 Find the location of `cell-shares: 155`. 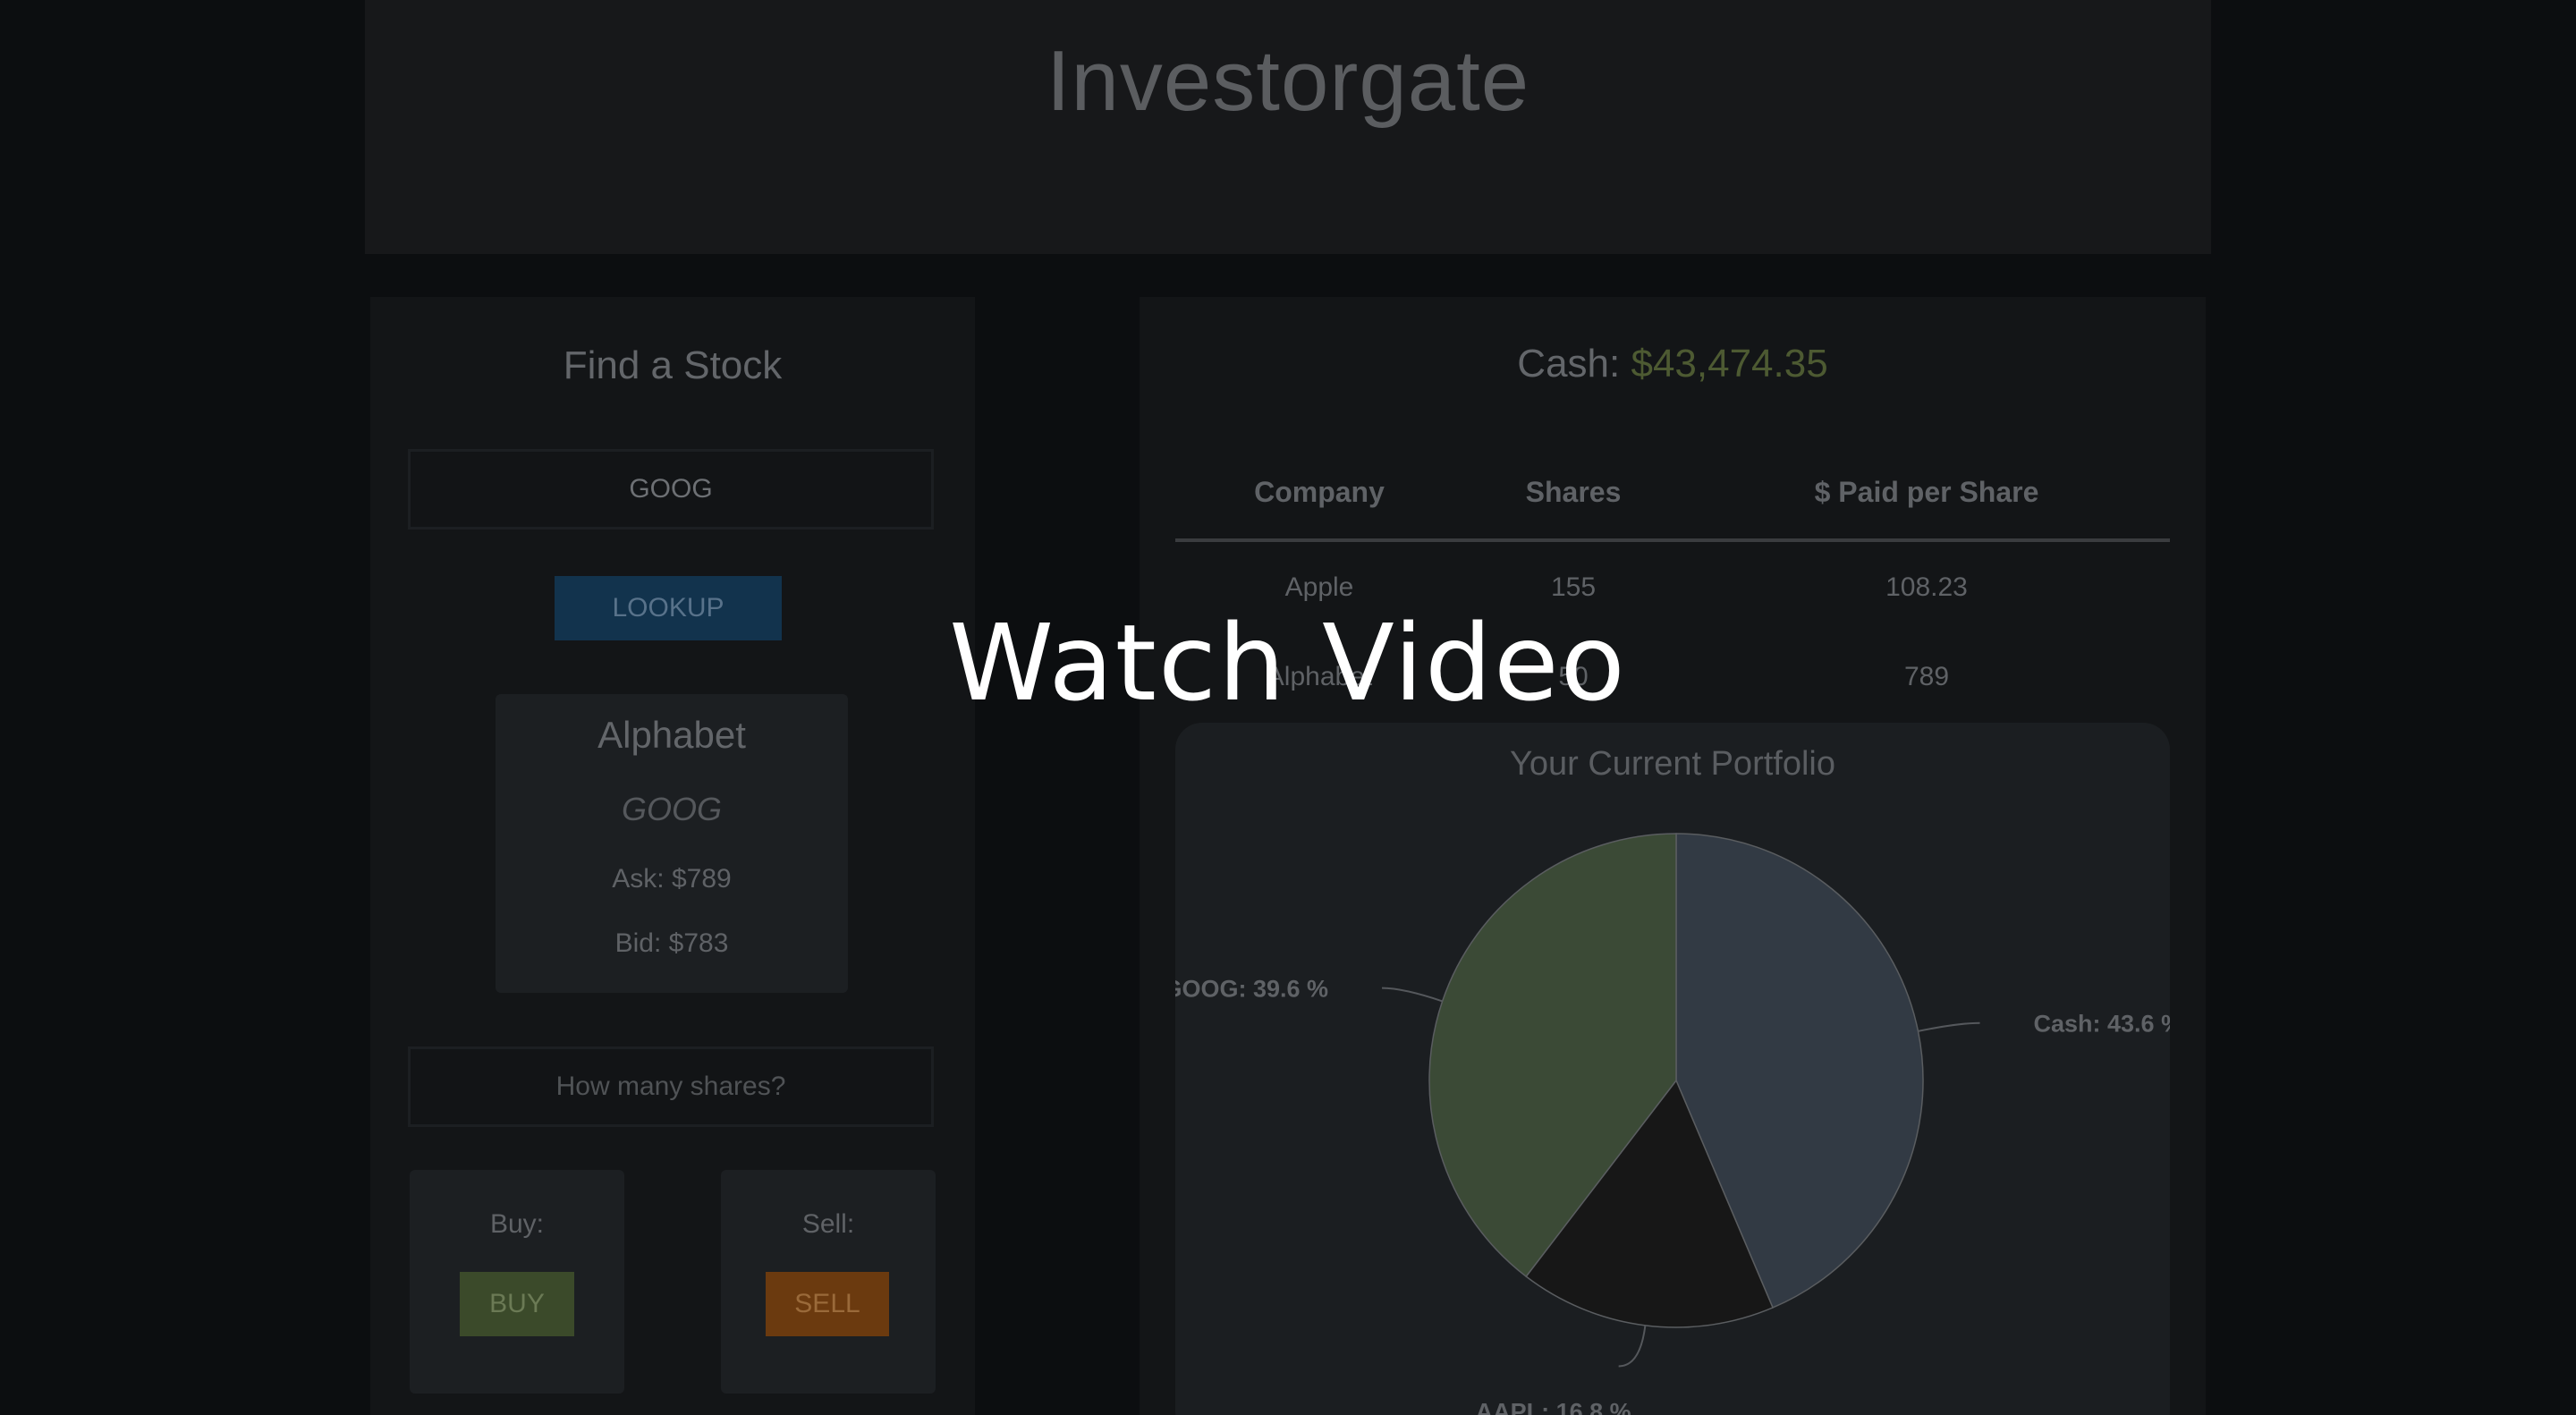

cell-shares: 155 is located at coordinates (1573, 587).